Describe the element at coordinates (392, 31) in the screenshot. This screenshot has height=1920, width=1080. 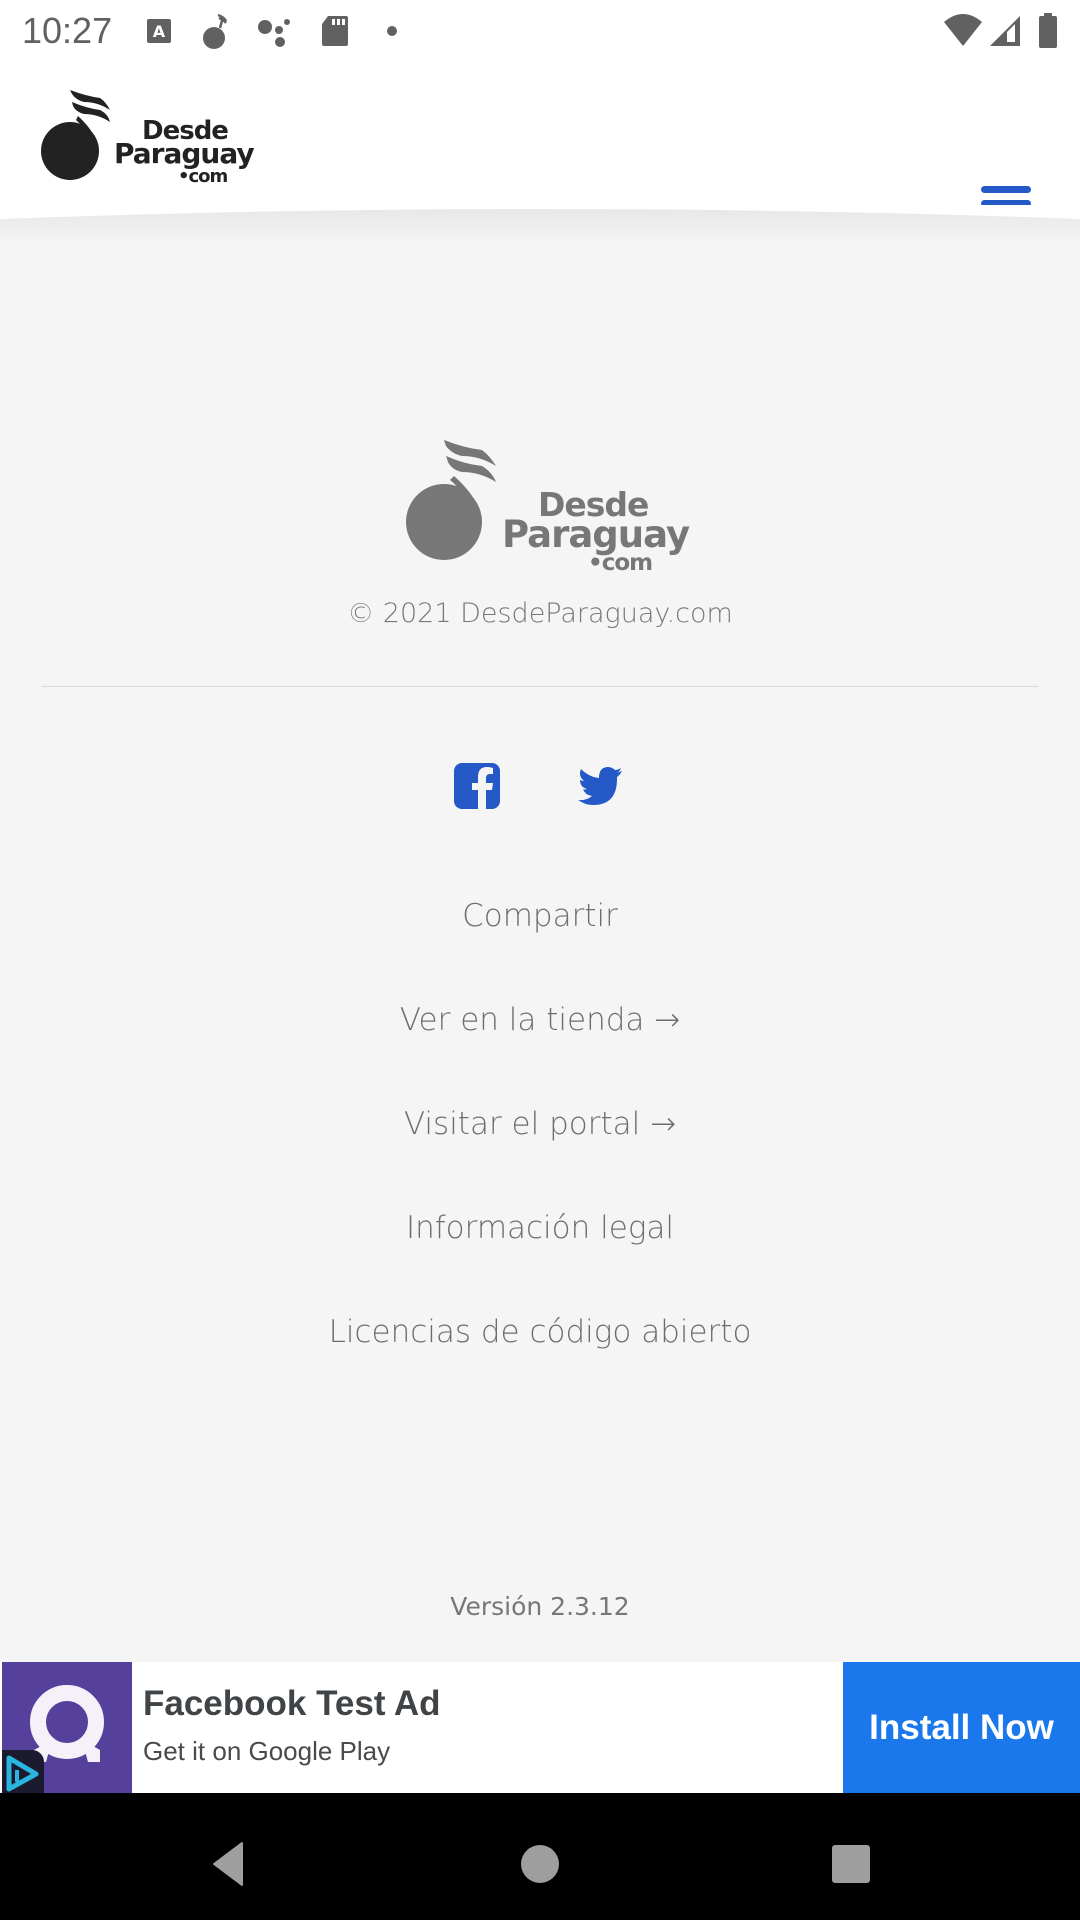
I see `dot-icon` at that location.